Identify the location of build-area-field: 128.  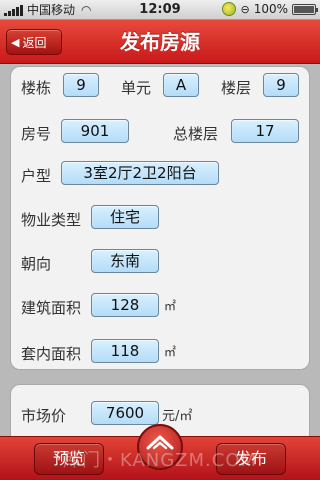
(125, 305).